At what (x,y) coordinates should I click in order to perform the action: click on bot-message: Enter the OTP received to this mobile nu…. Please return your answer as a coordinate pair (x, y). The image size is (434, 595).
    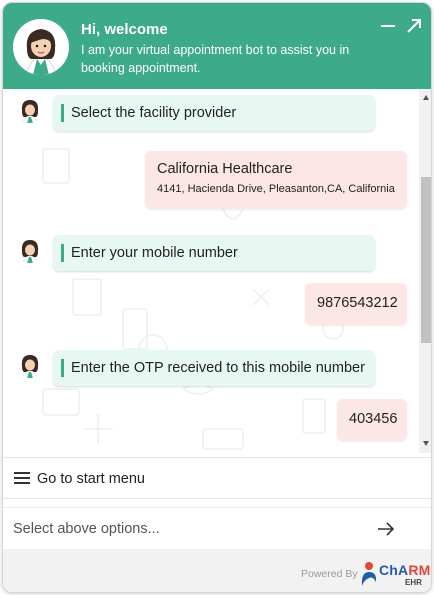
    Looking at the image, I should click on (214, 368).